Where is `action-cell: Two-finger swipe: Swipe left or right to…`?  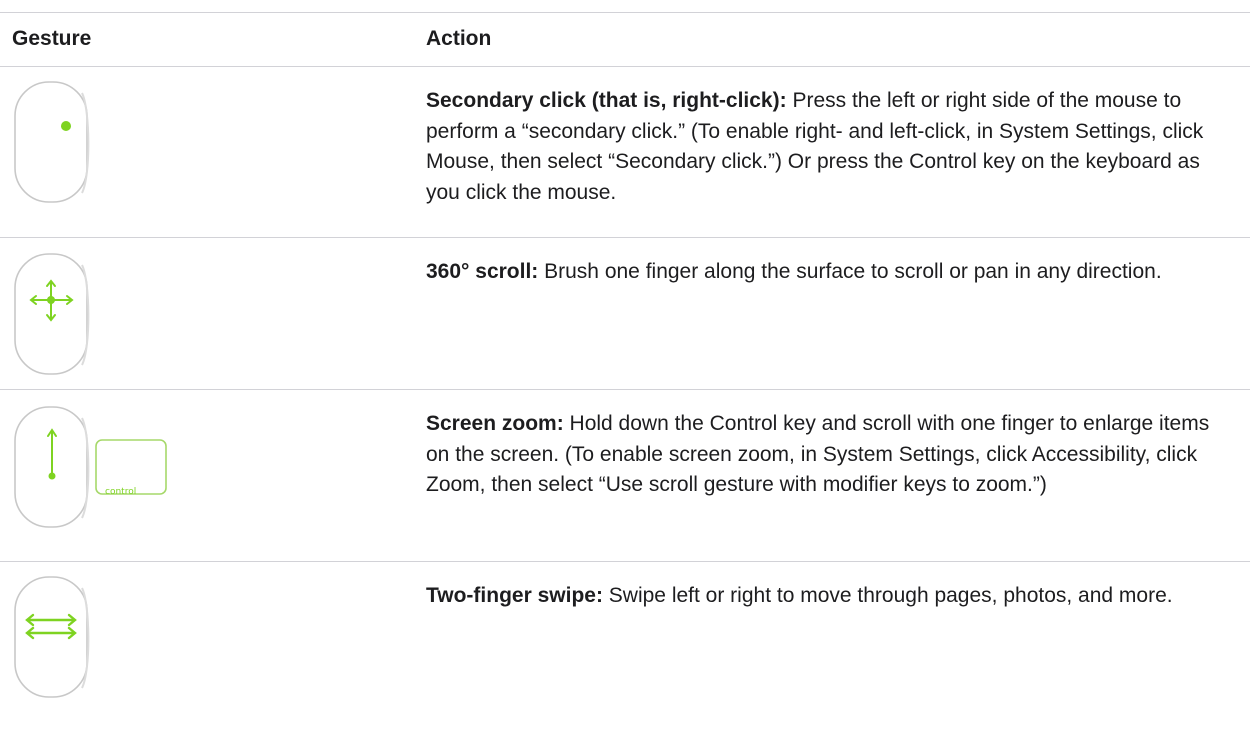
action-cell: Two-finger swipe: Swipe left or right to… is located at coordinates (826, 596).